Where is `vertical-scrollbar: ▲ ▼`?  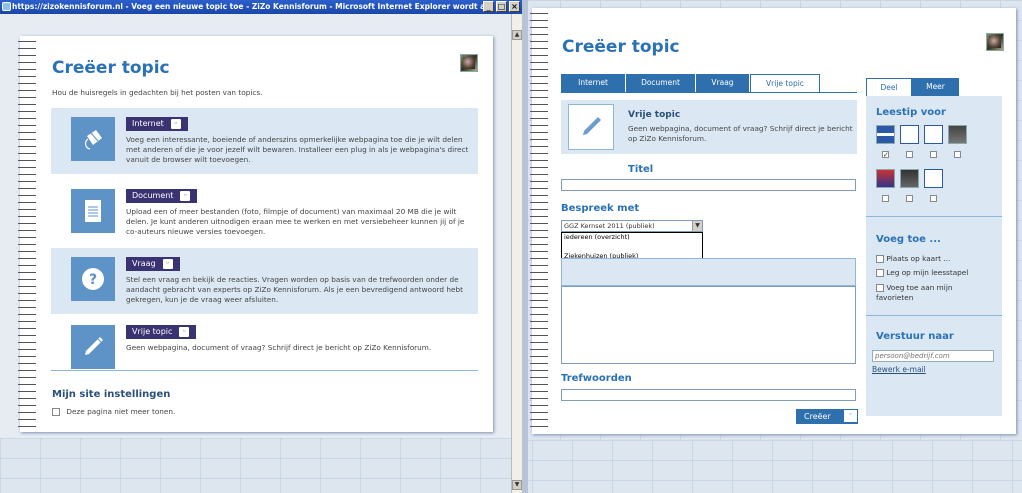
vertical-scrollbar: ▲ ▼ is located at coordinates (516, 253).